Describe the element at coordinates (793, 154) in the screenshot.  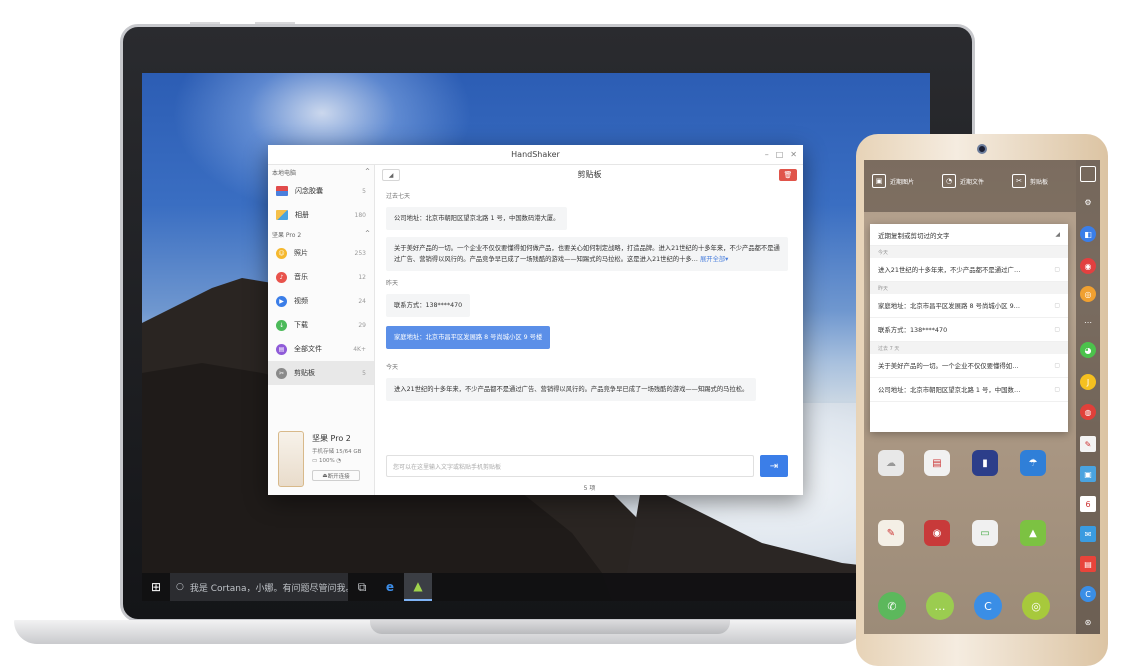
I see `close-icon: ✕` at that location.